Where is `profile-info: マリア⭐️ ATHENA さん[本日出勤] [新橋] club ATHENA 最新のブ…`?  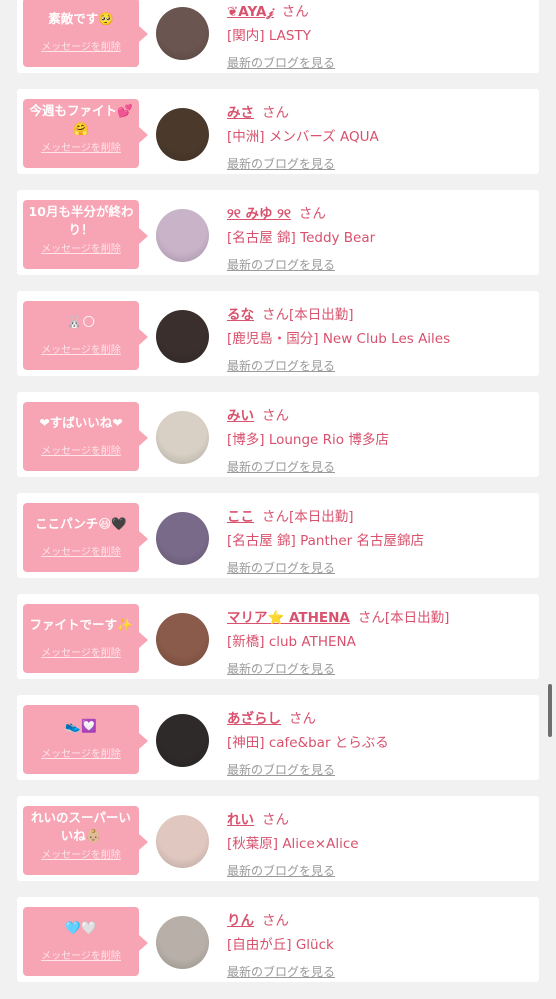
profile-info: マリア⭐️ ATHENA さん[本日出勤] [新橋] club ATHENA 最新のブ… is located at coordinates (379, 641).